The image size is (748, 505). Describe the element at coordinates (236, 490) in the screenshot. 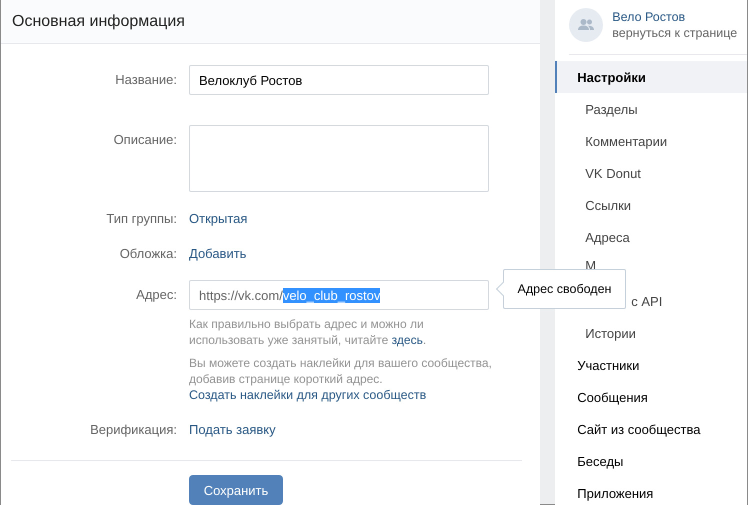

I see `save-button: Сохранить` at that location.